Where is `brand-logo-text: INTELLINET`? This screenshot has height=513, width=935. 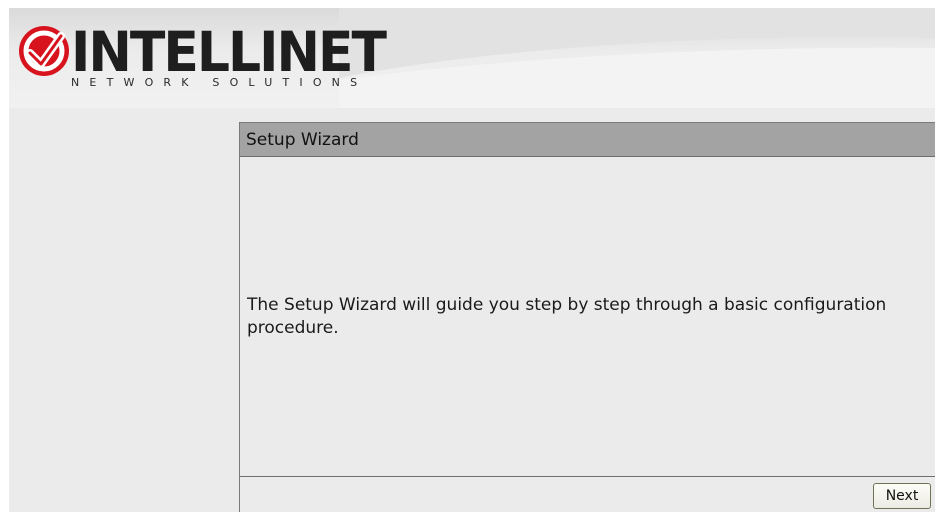 brand-logo-text: INTELLINET is located at coordinates (229, 52).